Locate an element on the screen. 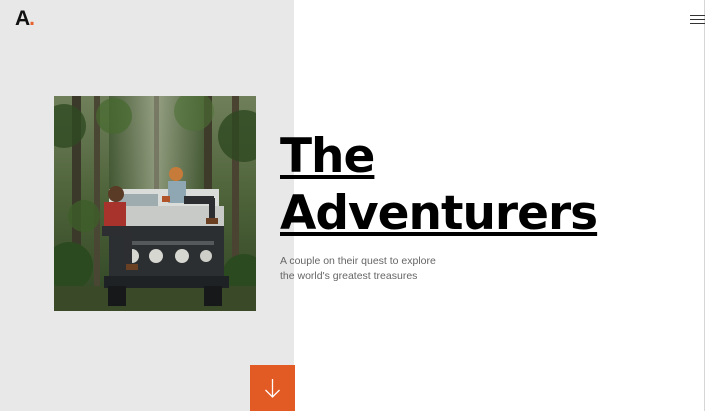 This screenshot has width=720, height=411. logo-letter: A is located at coordinates (22, 18).